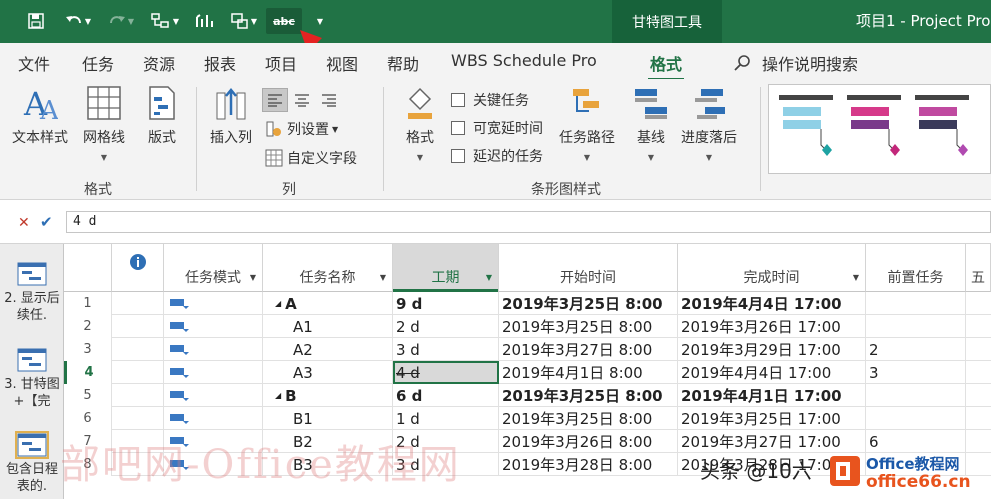 The height and width of the screenshot is (499, 991). What do you see at coordinates (244, 21) in the screenshot?
I see `insert-task-icon: ▼` at bounding box center [244, 21].